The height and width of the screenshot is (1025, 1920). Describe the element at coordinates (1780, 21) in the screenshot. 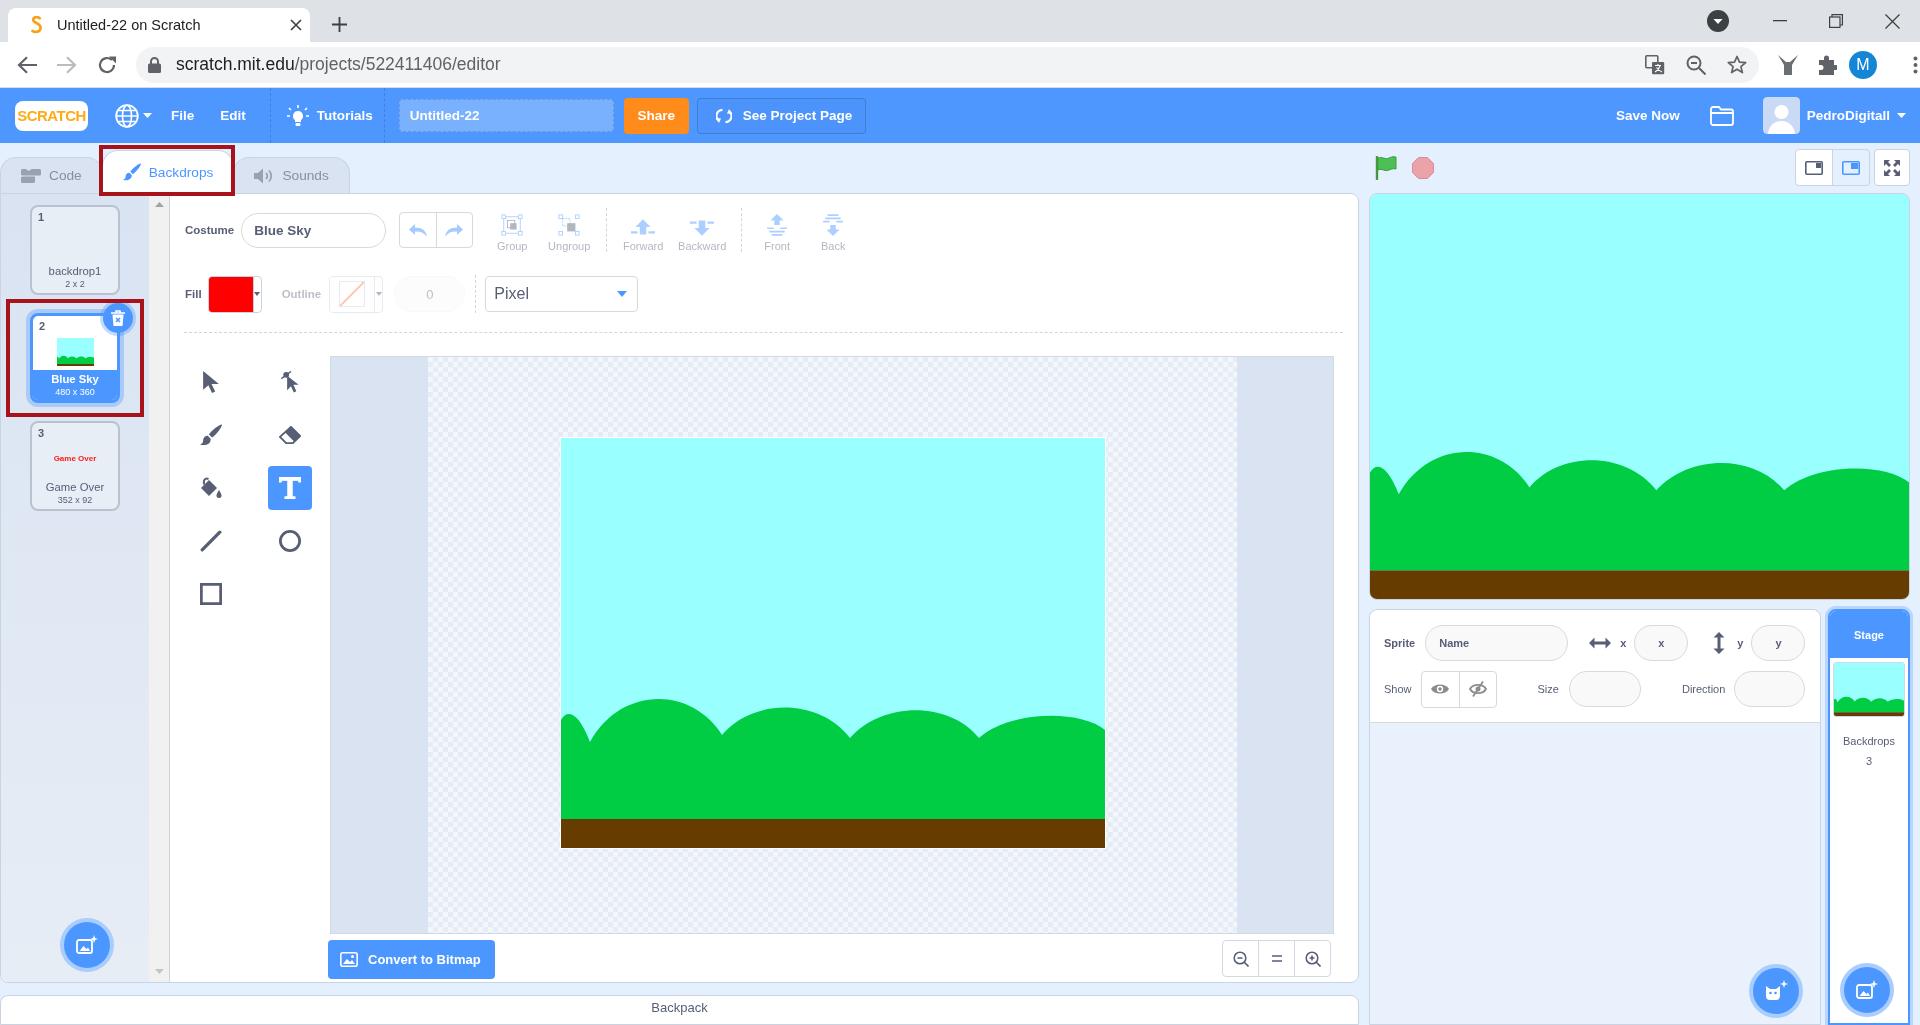

I see `minimize-icon` at that location.